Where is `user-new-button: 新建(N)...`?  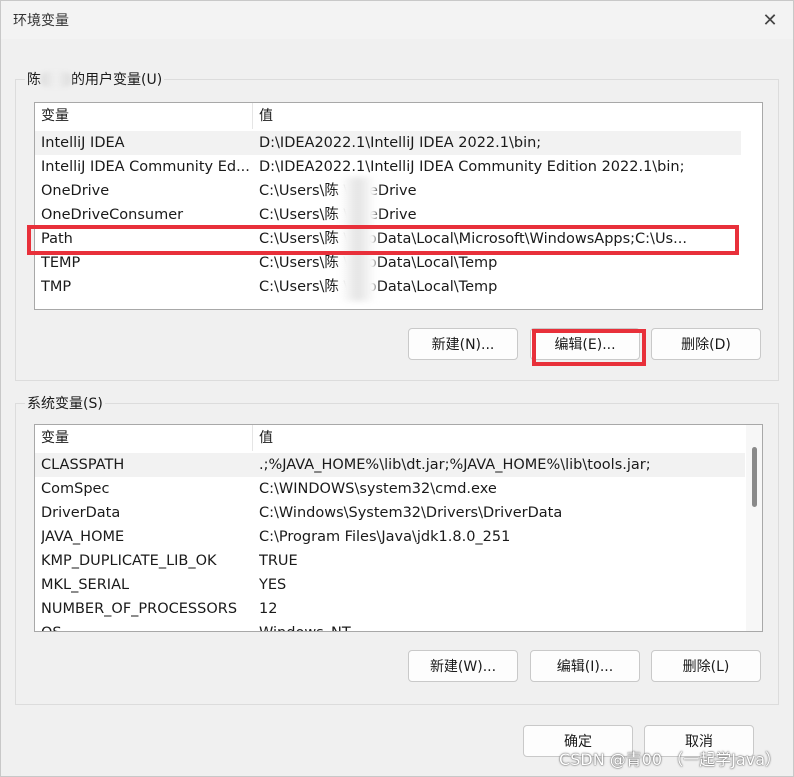 user-new-button: 新建(N)... is located at coordinates (463, 344).